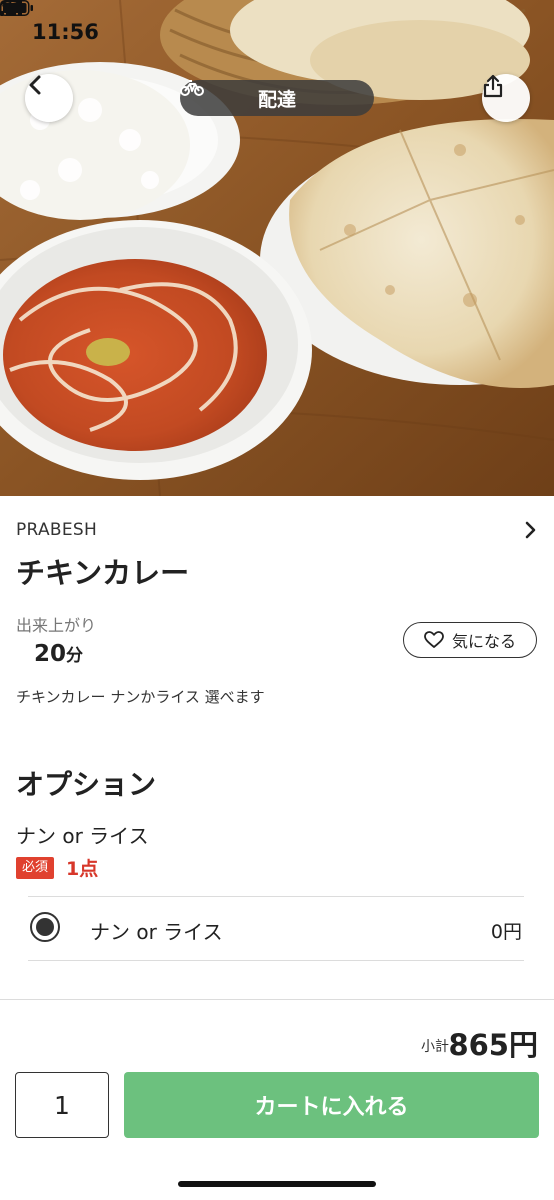 The image size is (554, 1200). Describe the element at coordinates (65, 32) in the screenshot. I see `status-time: 11:56` at that location.